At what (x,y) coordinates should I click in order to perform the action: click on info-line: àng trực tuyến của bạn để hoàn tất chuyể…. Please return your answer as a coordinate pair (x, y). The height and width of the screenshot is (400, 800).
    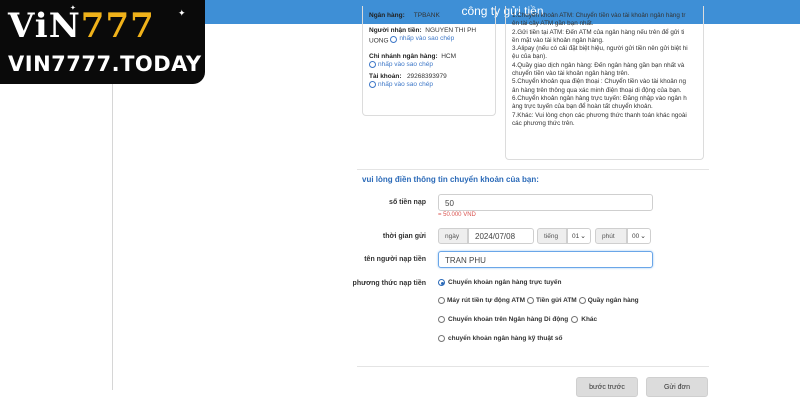
    Looking at the image, I should click on (582, 107).